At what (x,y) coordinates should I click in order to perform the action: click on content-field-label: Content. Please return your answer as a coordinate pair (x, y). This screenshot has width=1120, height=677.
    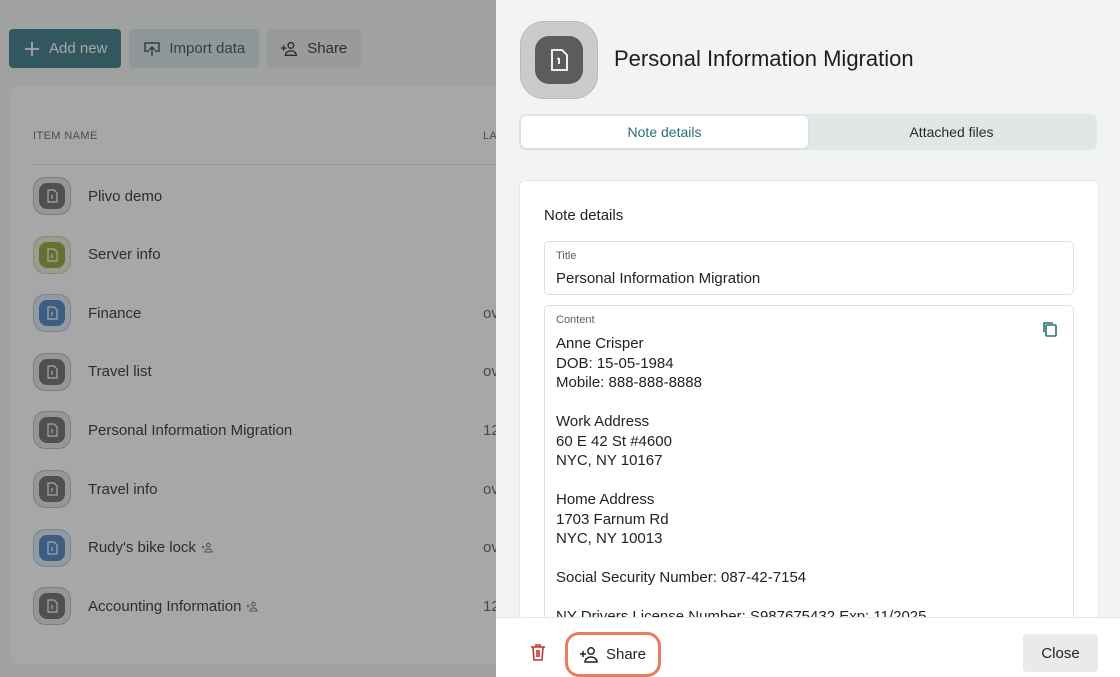
    Looking at the image, I should click on (575, 320).